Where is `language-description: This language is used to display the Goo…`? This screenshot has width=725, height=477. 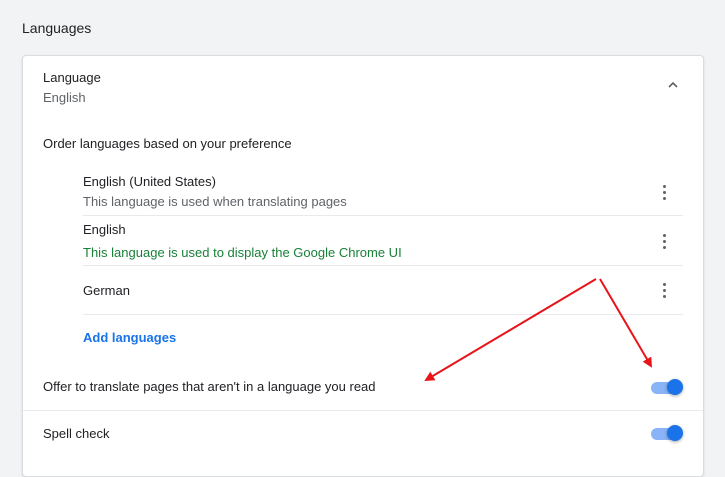 language-description: This language is used to display the Goo… is located at coordinates (242, 252).